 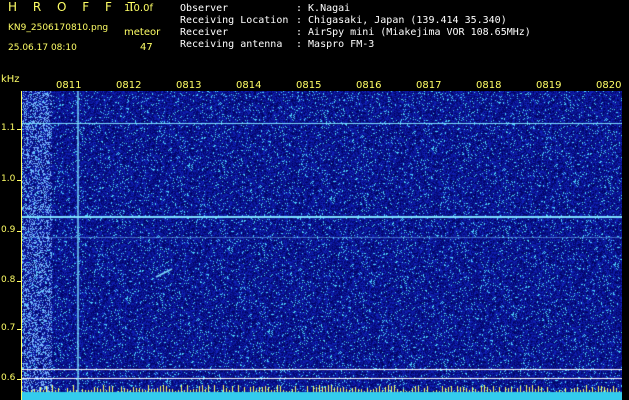 I want to click on location-value: : Chigasaki, Japan (139.414 35.340), so click(x=401, y=20).